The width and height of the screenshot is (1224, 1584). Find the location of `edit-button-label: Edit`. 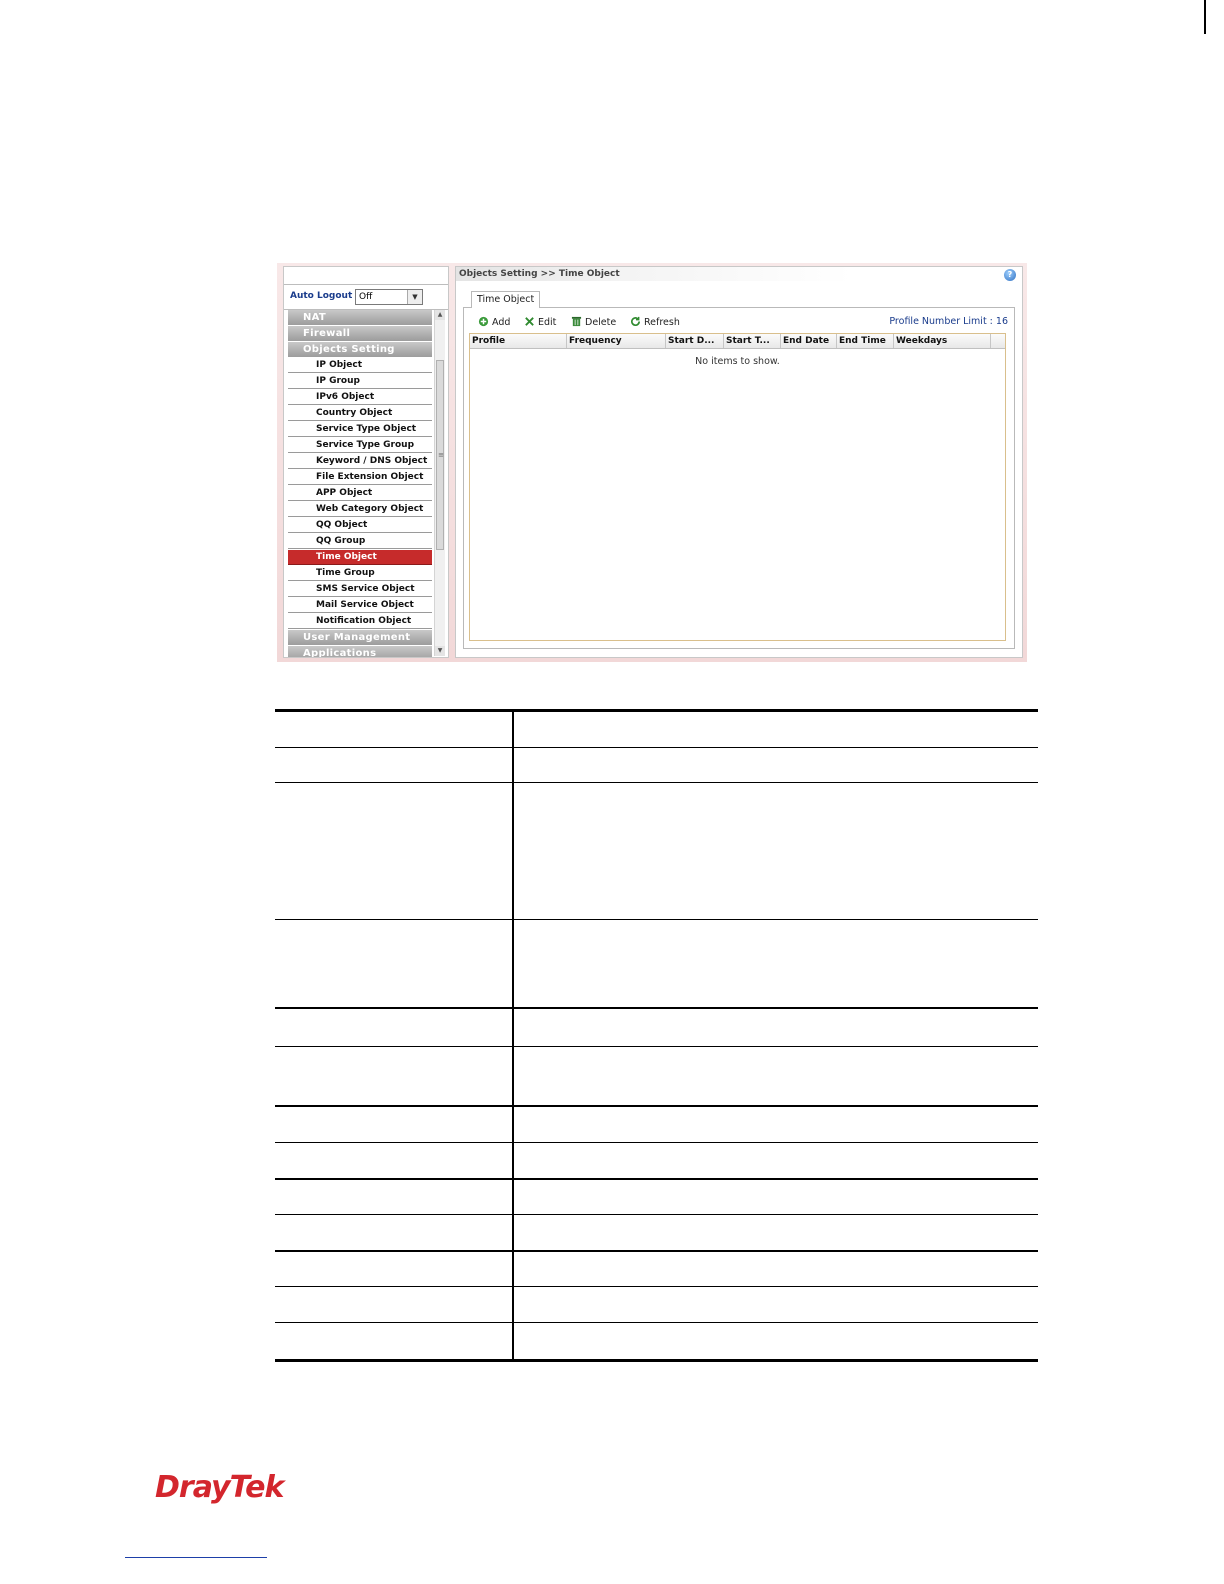

edit-button-label: Edit is located at coordinates (547, 322).